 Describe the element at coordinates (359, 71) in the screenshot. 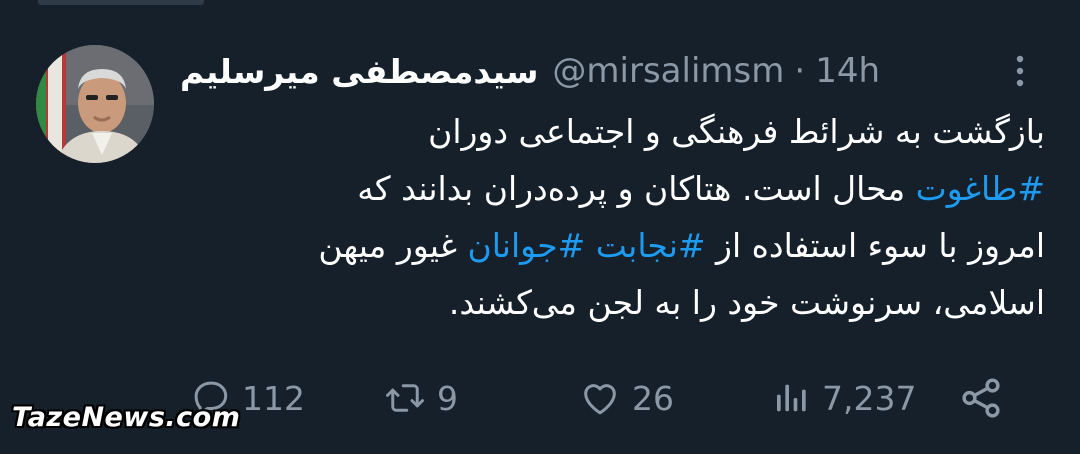

I see `display-name: سیدمصطفی میرسلیم` at that location.